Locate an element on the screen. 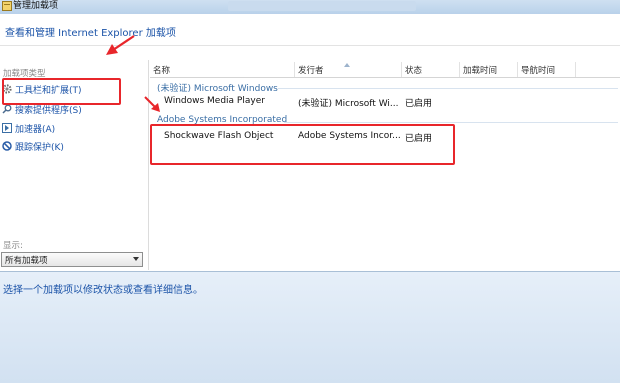 The height and width of the screenshot is (383, 620). search-icon is located at coordinates (7, 109).